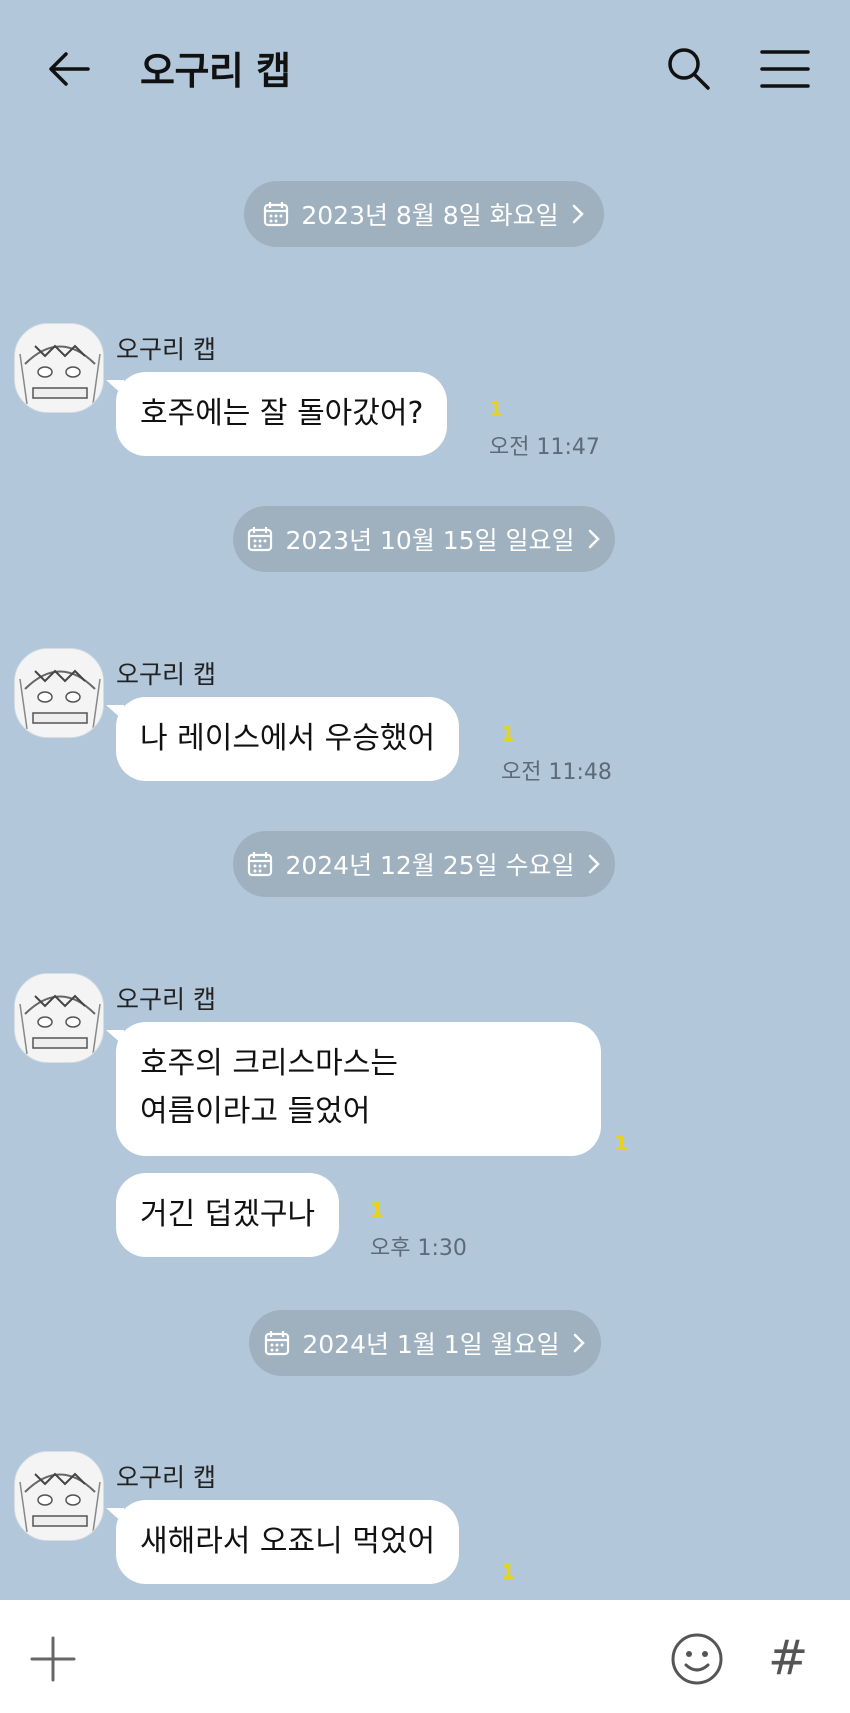  What do you see at coordinates (431, 1344) in the screenshot?
I see `date-label: 2024년 1월 1일 월요일` at bounding box center [431, 1344].